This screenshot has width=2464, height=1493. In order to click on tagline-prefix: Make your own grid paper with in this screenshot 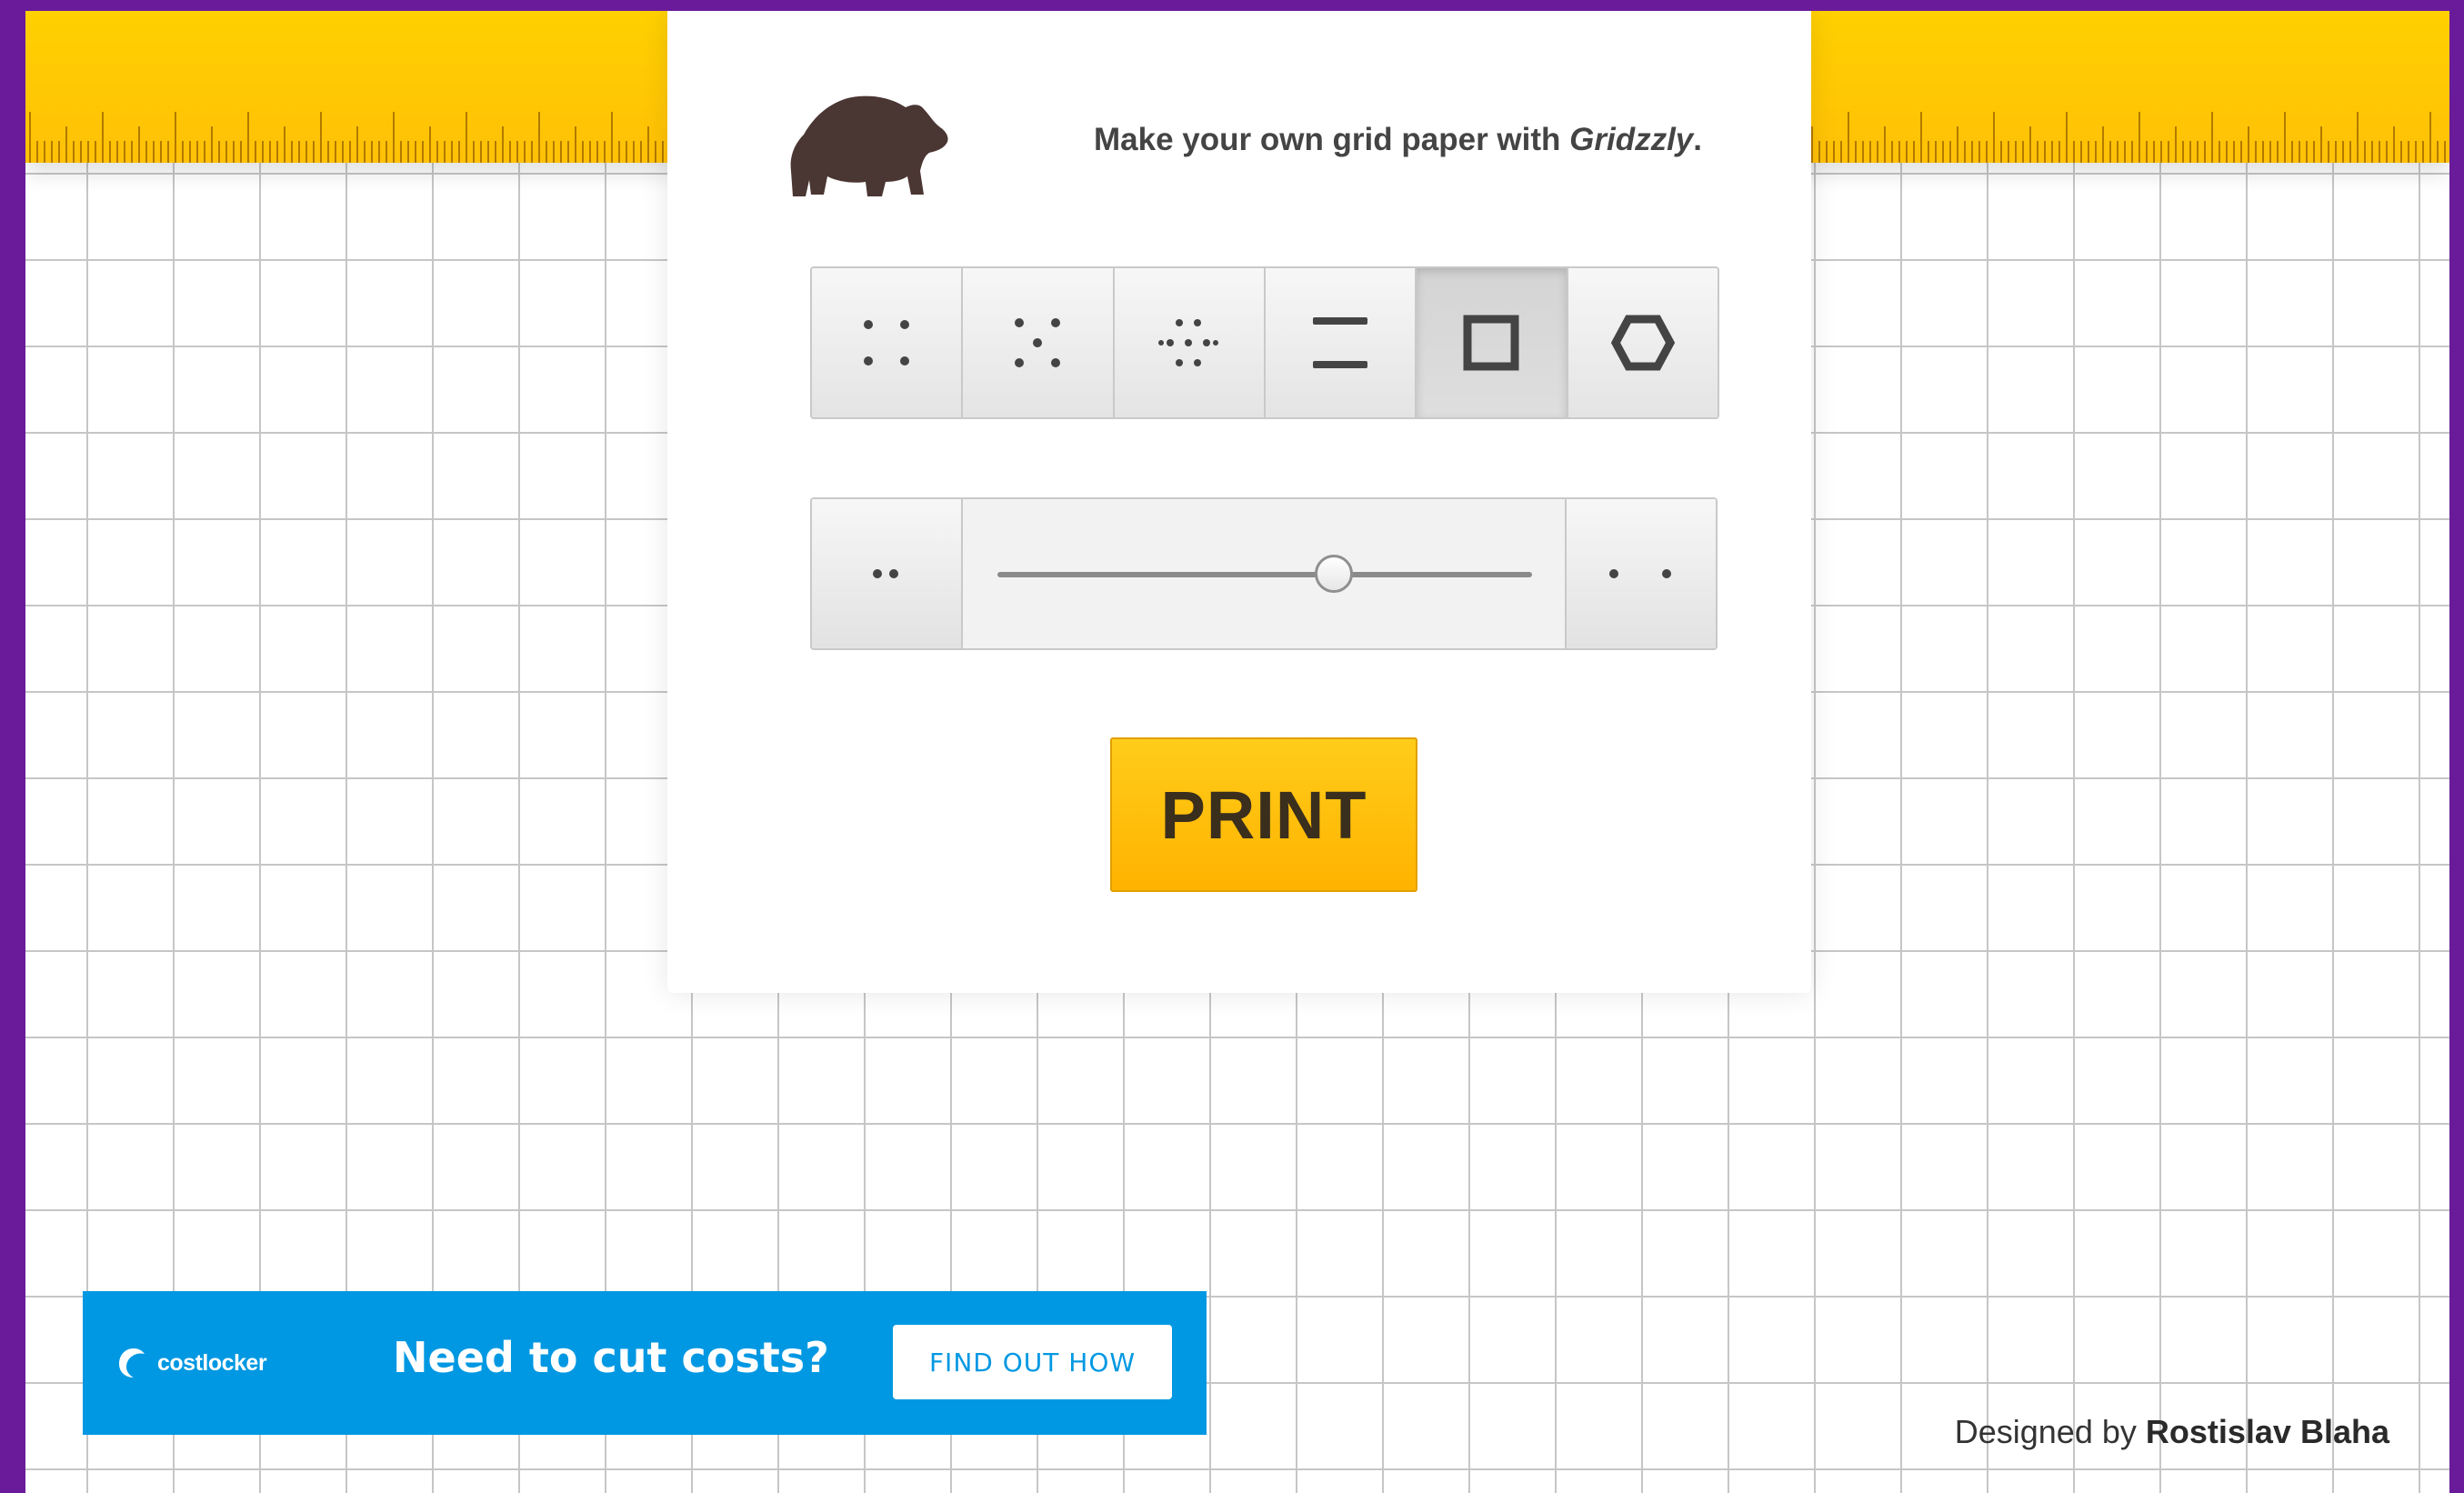, I will do `click(1332, 139)`.